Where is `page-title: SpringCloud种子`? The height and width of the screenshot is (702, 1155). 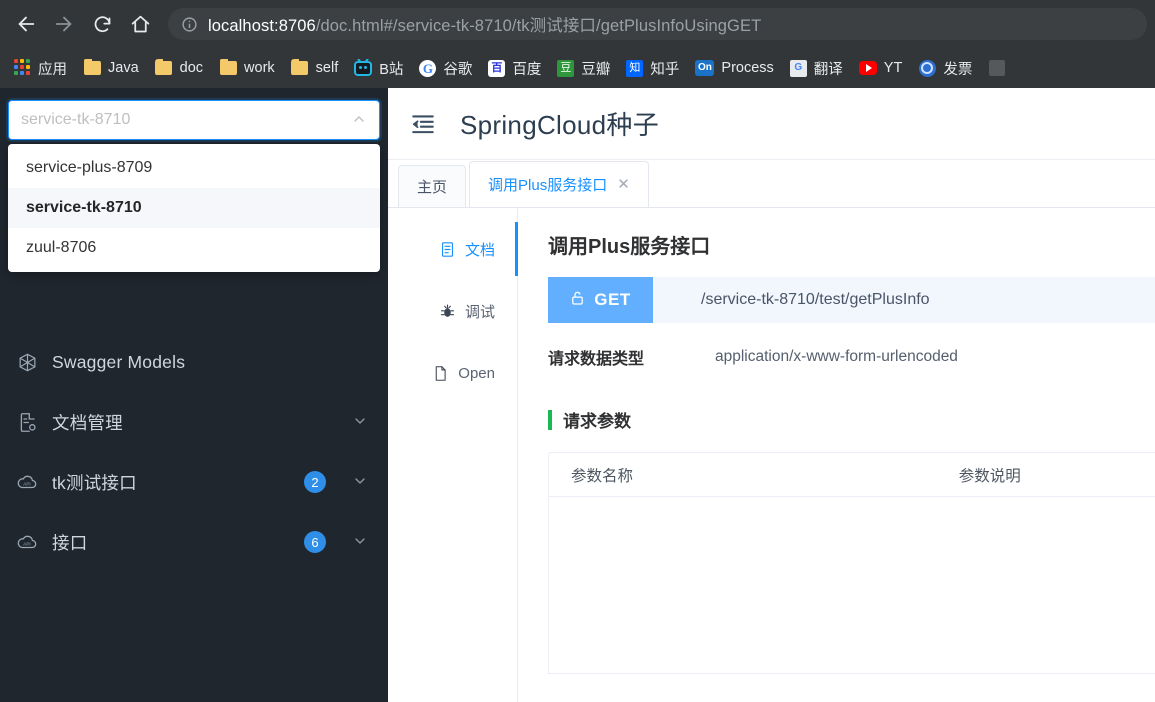
page-title: SpringCloud种子 is located at coordinates (559, 125).